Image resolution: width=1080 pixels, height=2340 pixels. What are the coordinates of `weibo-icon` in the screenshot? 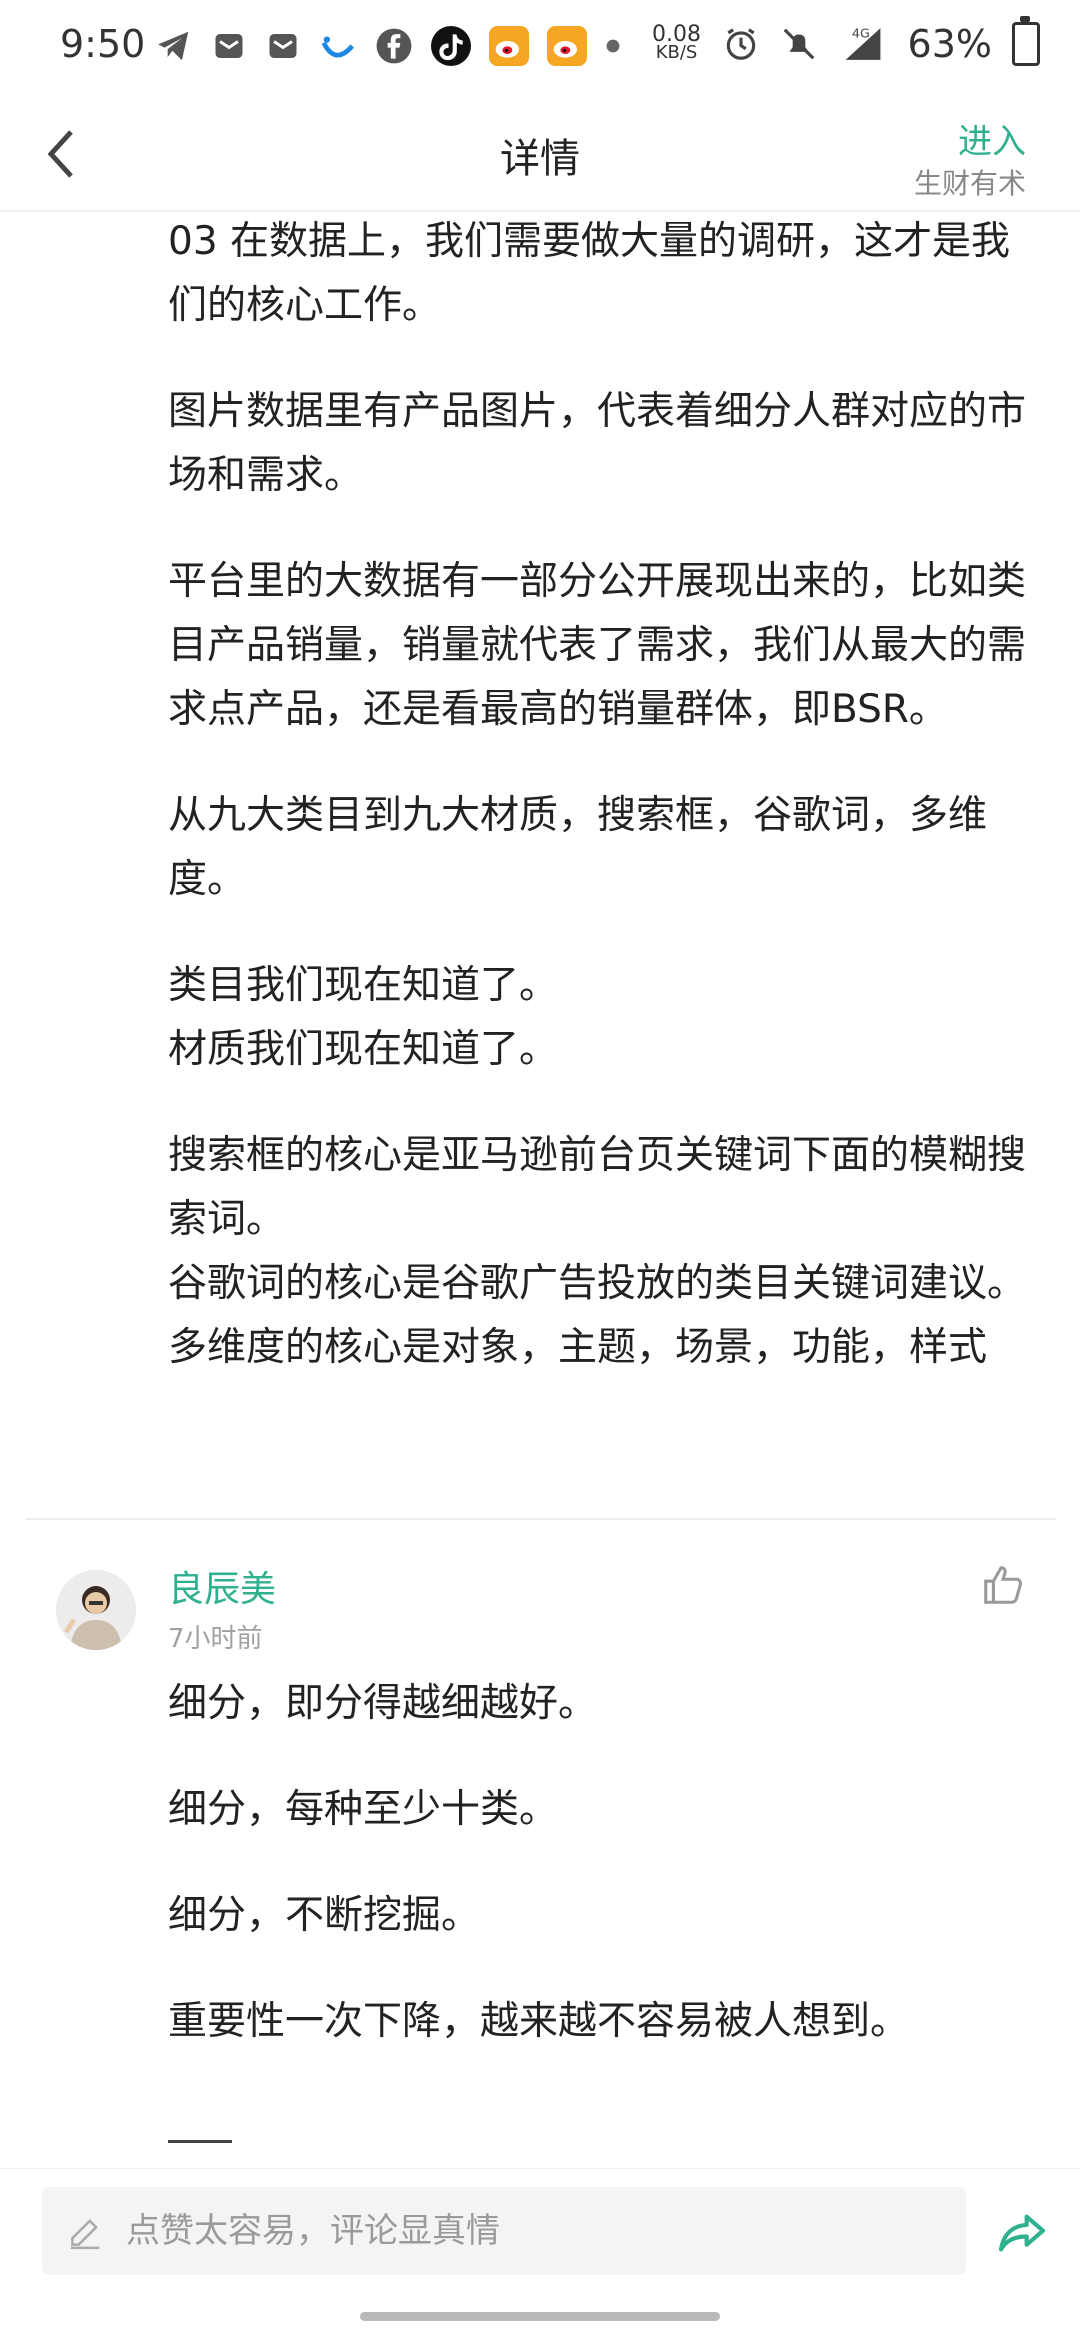 It's located at (509, 46).